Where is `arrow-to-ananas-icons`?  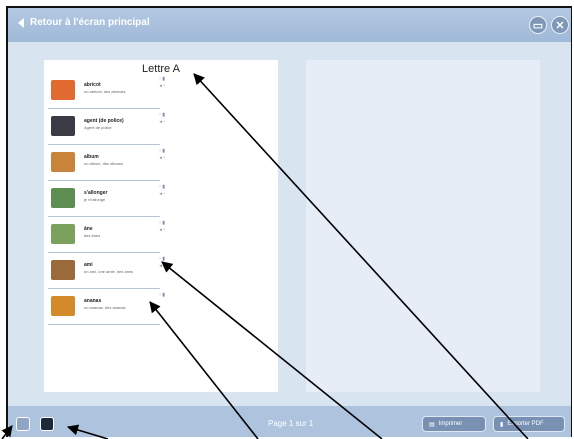
arrow-to-ananas-icons is located at coordinates (204, 370).